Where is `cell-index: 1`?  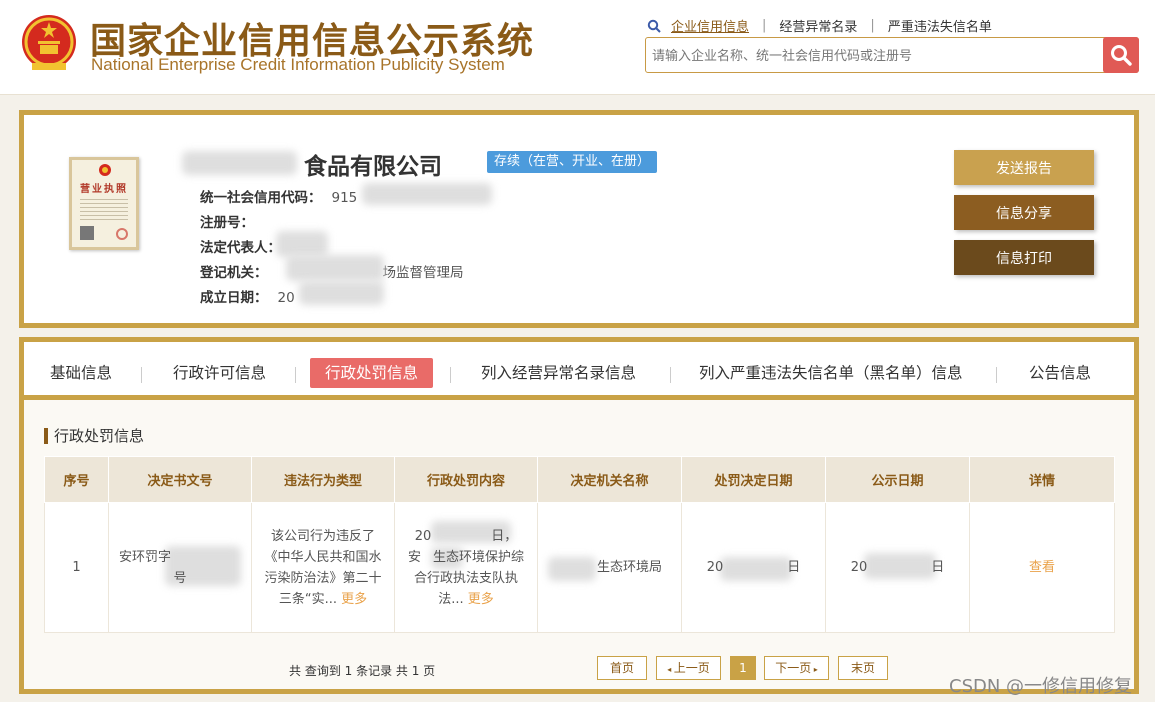 cell-index: 1 is located at coordinates (76, 567).